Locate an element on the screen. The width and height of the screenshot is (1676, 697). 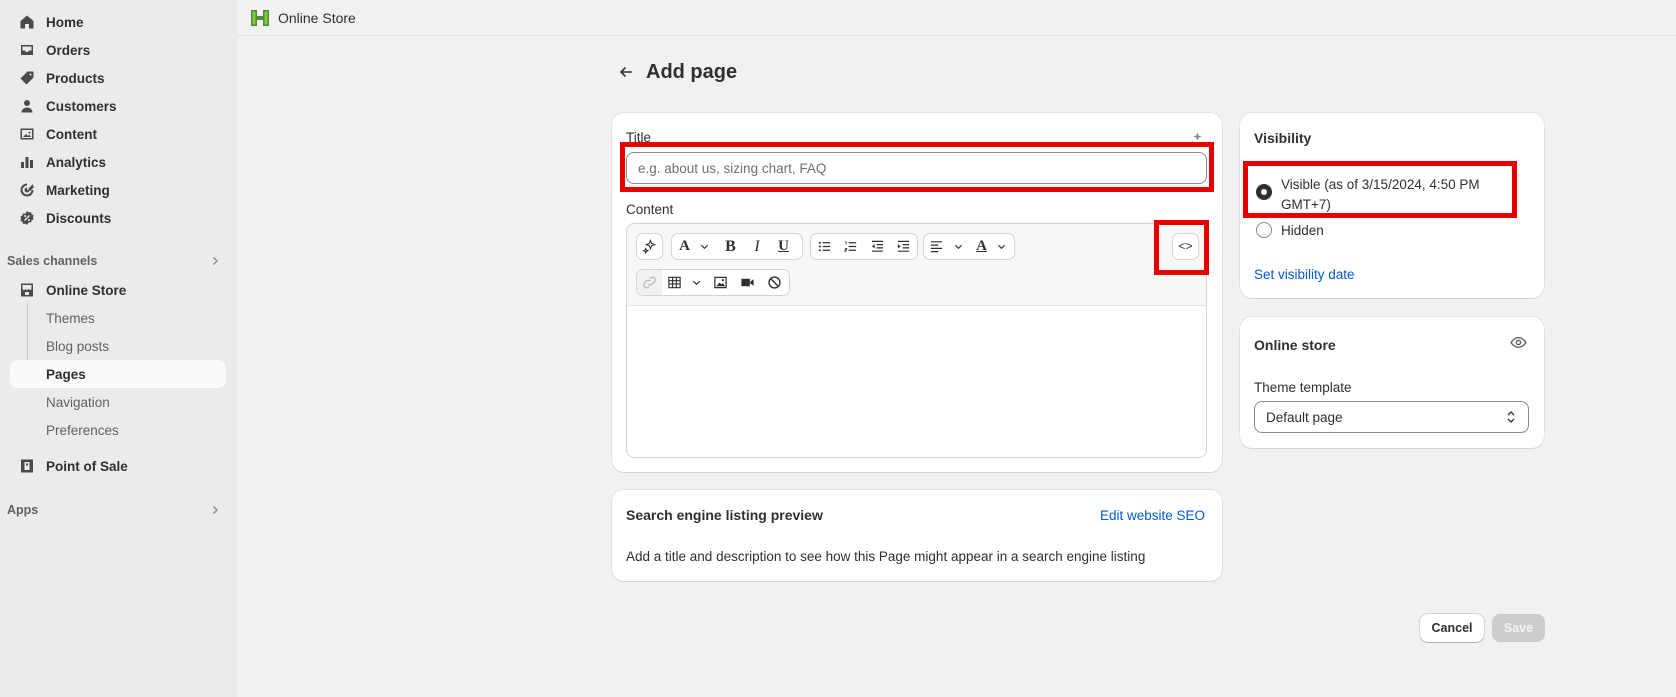
back-button is located at coordinates (626, 72).